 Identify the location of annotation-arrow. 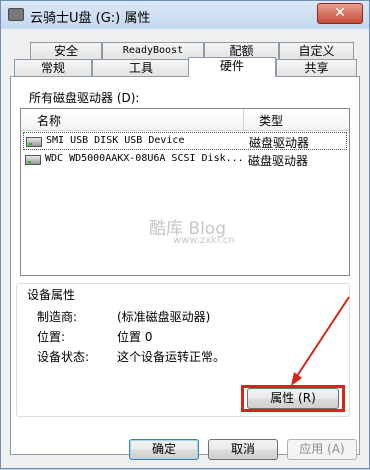
(320, 341).